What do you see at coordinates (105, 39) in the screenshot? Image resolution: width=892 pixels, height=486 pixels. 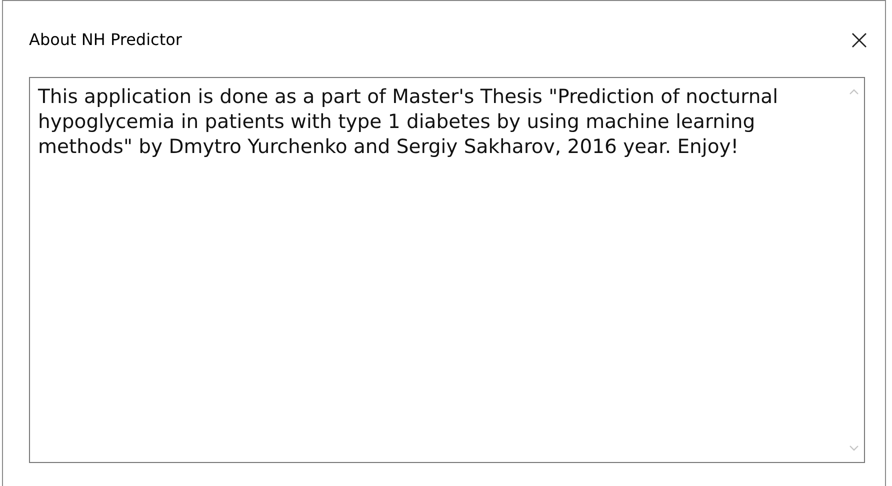 I see `window-title: About NH Predictor` at bounding box center [105, 39].